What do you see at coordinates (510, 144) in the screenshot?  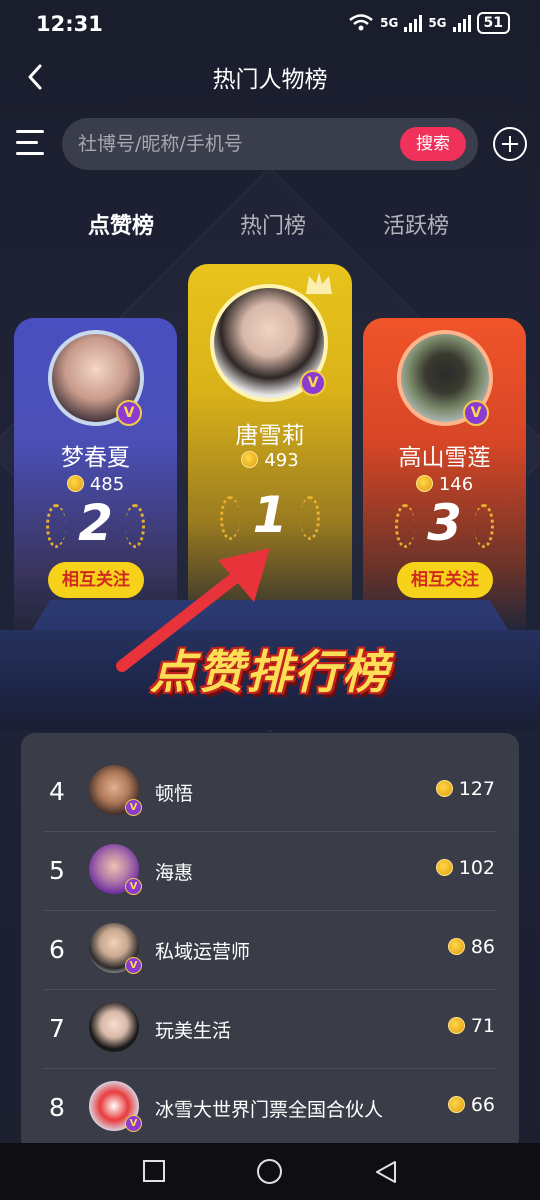 I see `plus-icon` at bounding box center [510, 144].